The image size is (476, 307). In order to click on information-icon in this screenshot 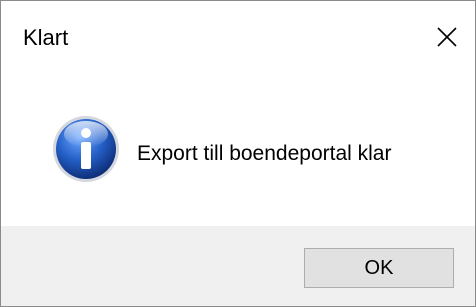, I will do `click(86, 149)`.